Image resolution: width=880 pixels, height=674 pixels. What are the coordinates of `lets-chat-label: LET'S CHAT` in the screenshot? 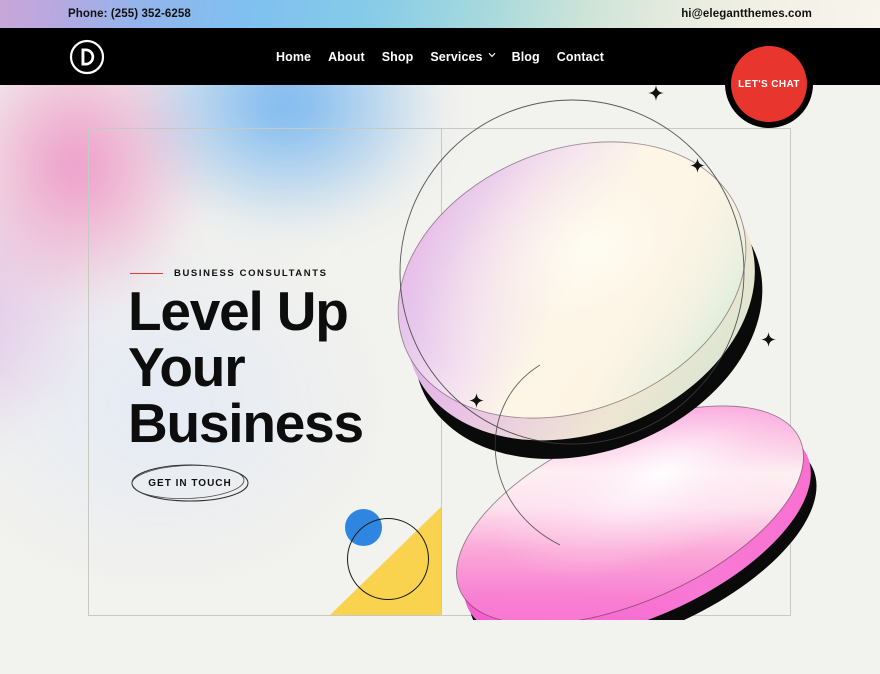 It's located at (769, 84).